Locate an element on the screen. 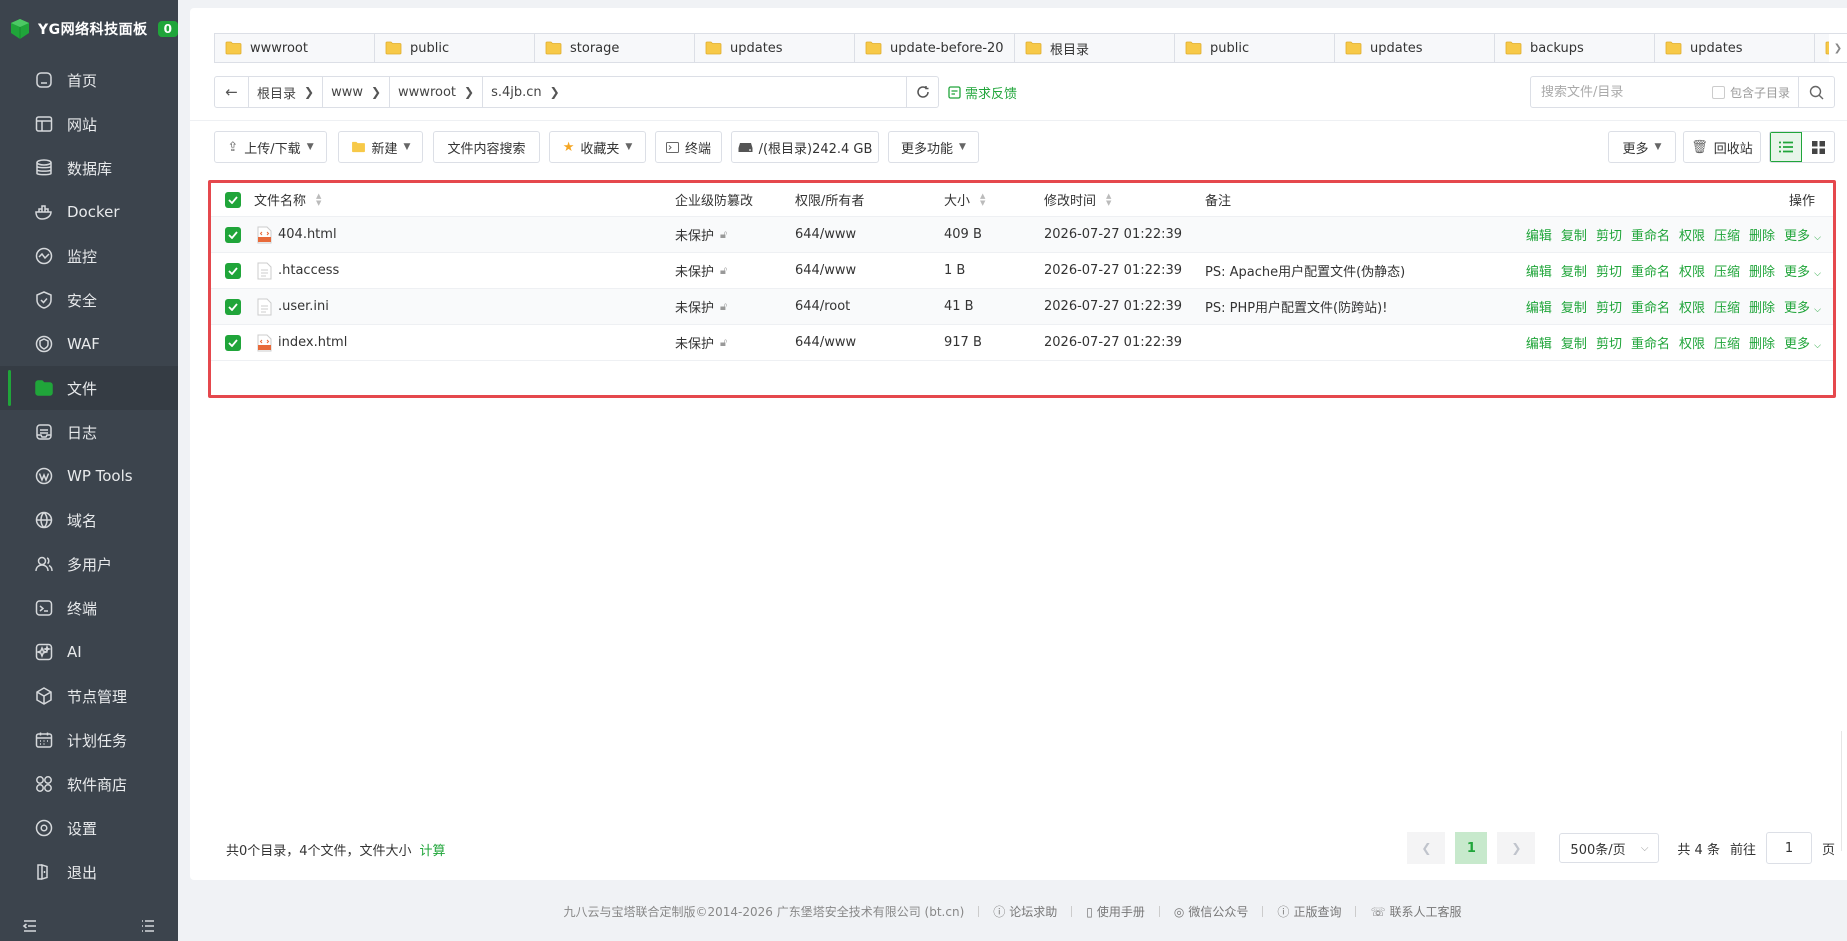 This screenshot has height=941, width=1847. more-functions-button: 更多功能 ▼ is located at coordinates (933, 147).